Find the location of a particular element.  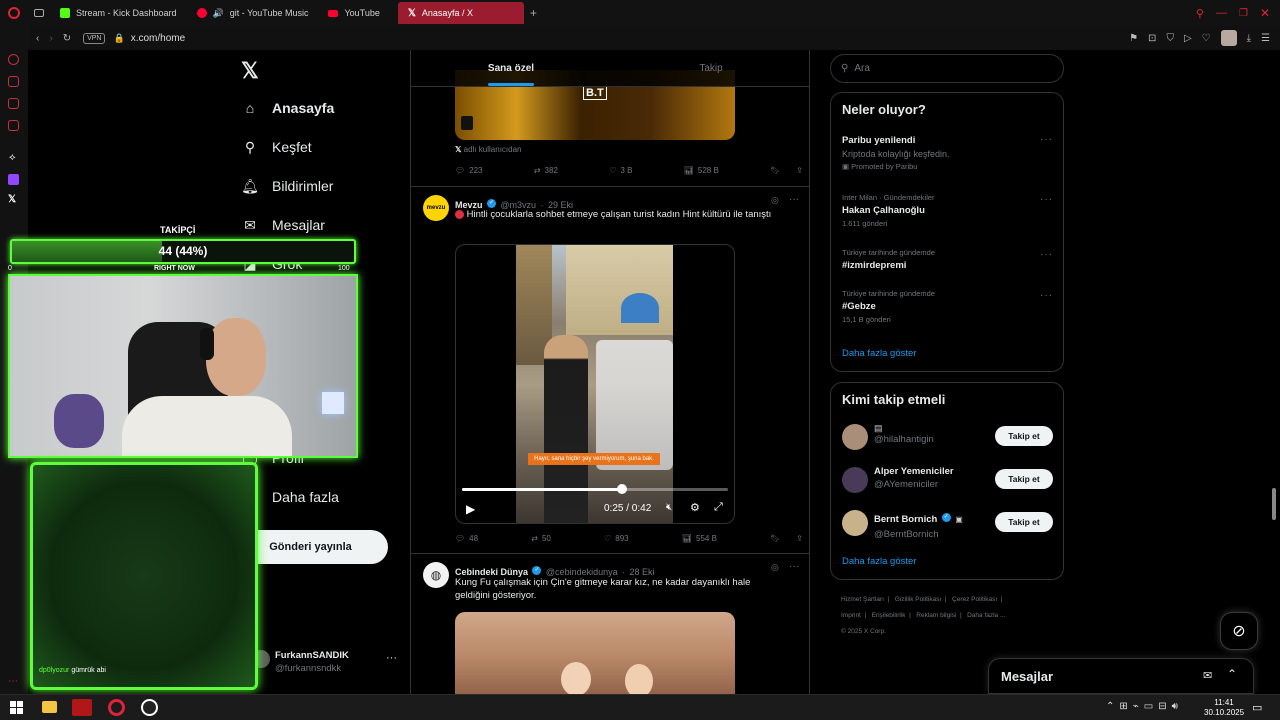

grok-floating-button: ⊘ is located at coordinates (1239, 631).